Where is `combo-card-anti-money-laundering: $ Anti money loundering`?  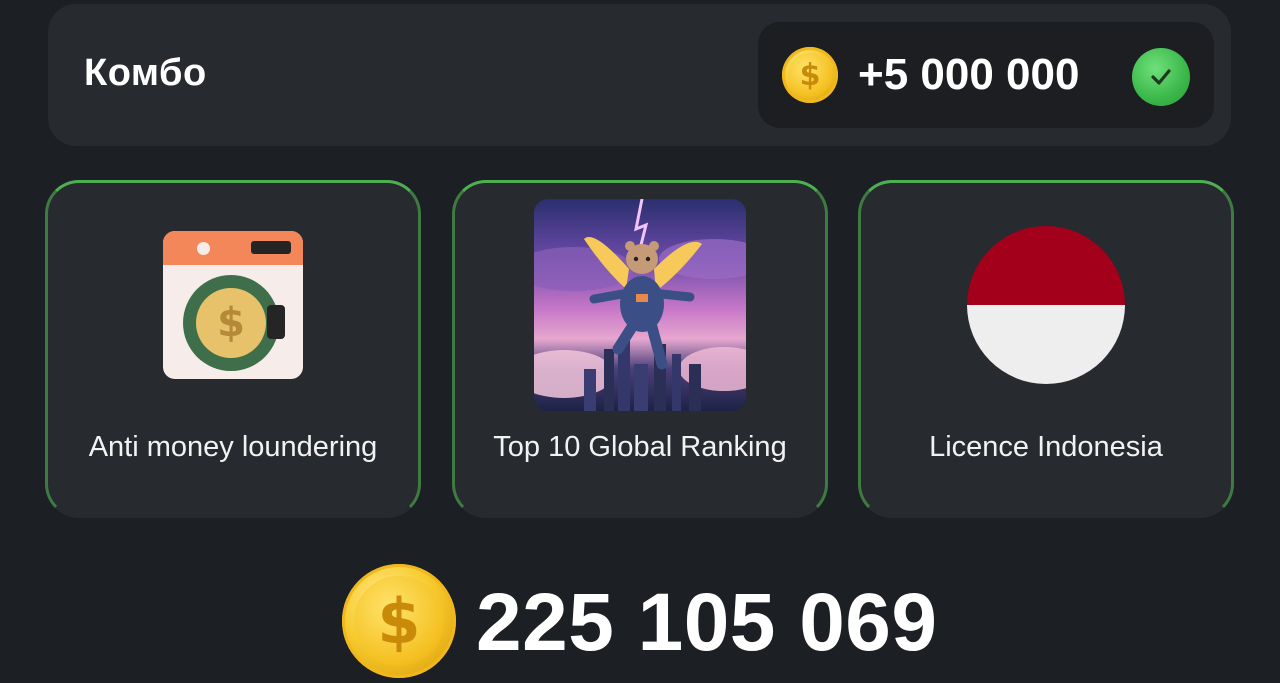 combo-card-anti-money-laundering: $ Anti money loundering is located at coordinates (233, 349).